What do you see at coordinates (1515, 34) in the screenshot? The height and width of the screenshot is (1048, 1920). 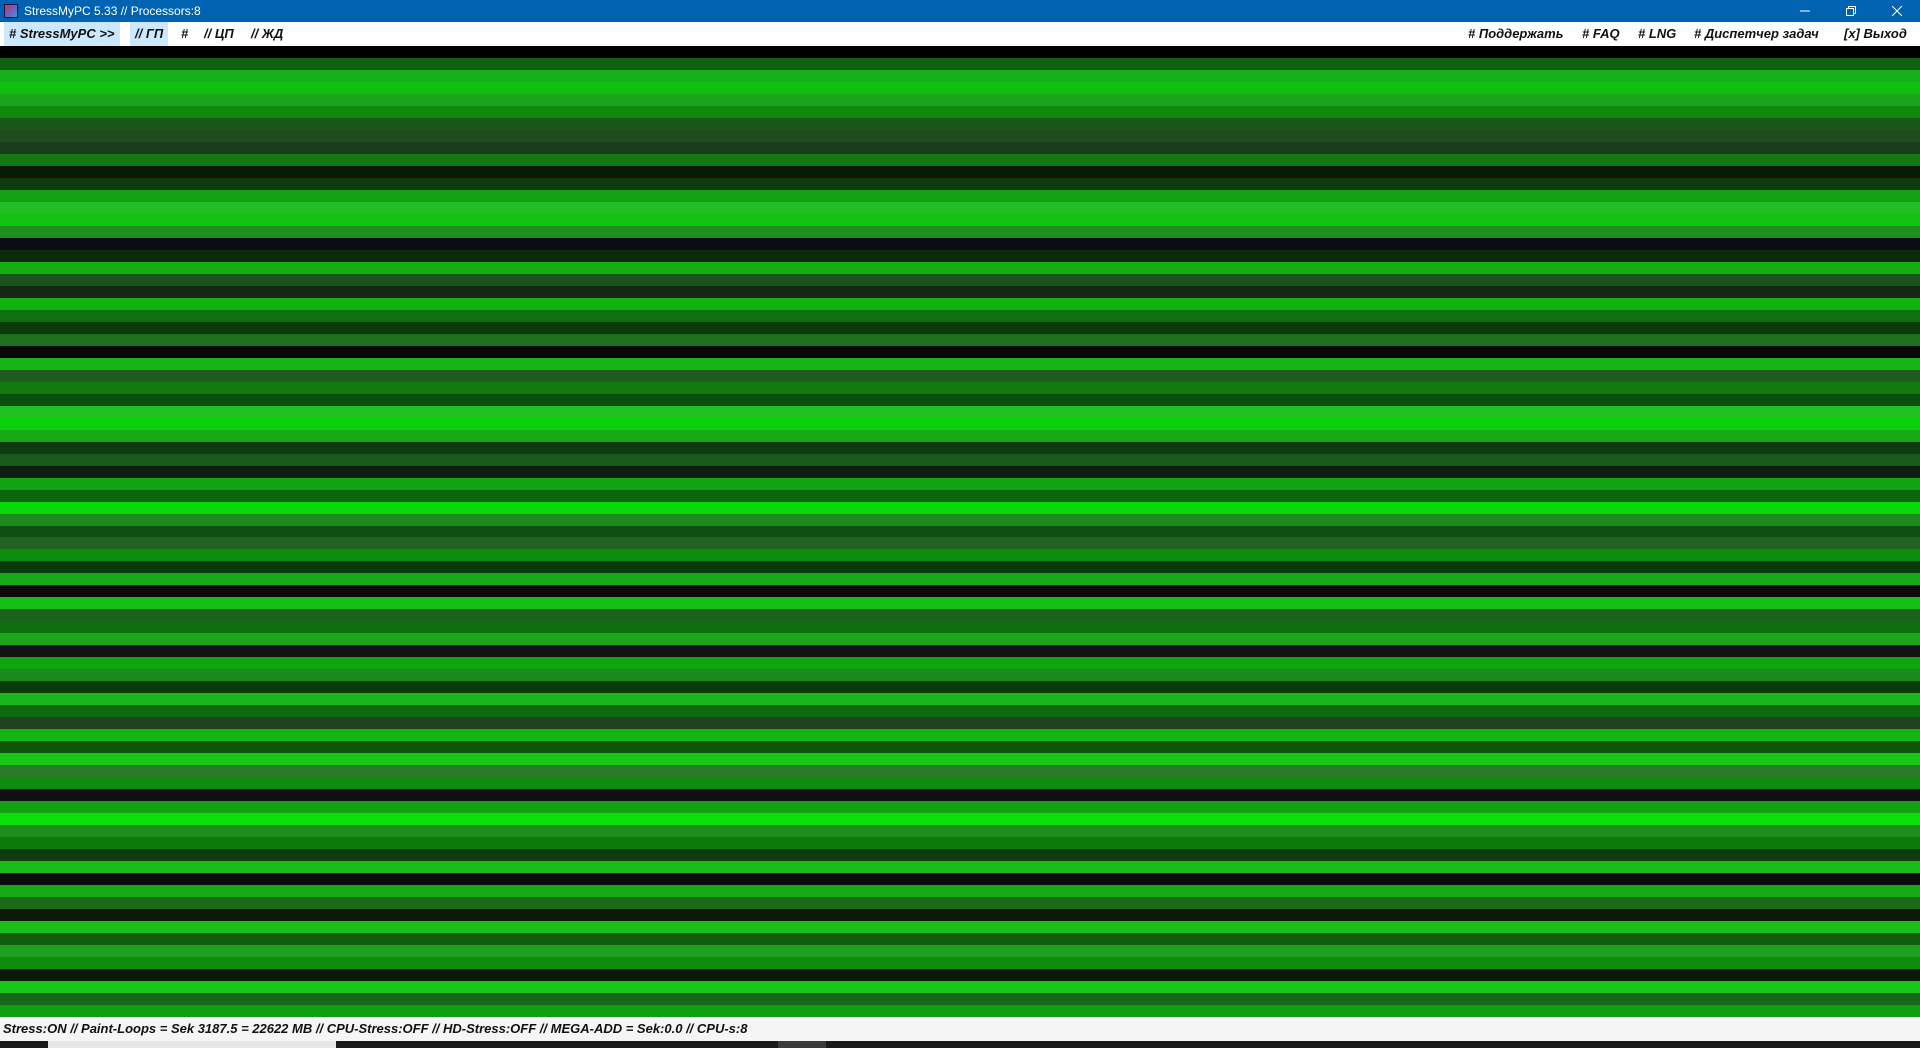 I see `menu-support: # Поддержать` at bounding box center [1515, 34].